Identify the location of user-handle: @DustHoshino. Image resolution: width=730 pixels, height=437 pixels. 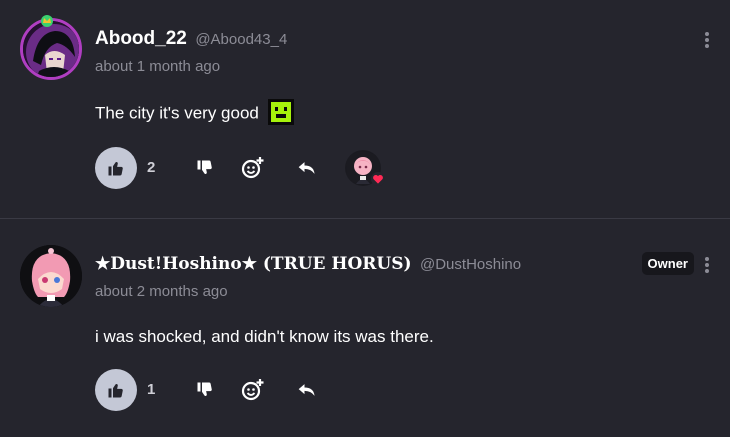
(470, 264).